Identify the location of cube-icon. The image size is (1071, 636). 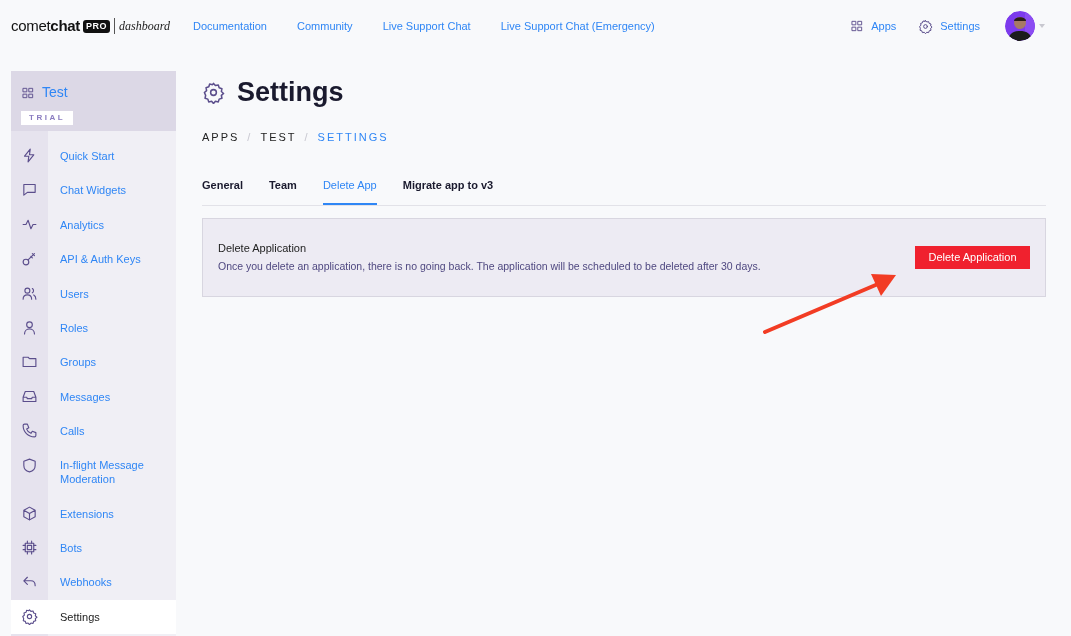
(29, 513).